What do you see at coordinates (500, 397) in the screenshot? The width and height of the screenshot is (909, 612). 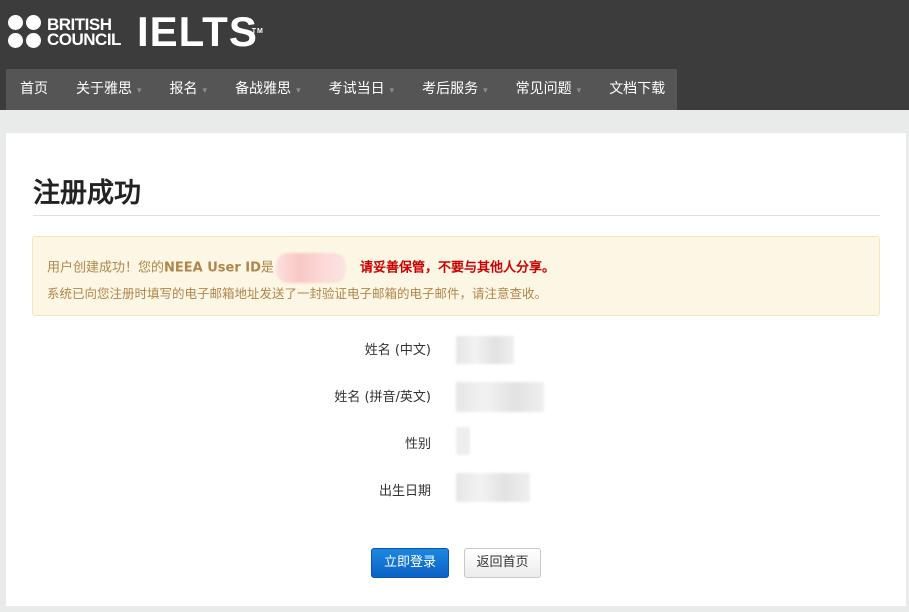 I see `field-value-english-name` at bounding box center [500, 397].